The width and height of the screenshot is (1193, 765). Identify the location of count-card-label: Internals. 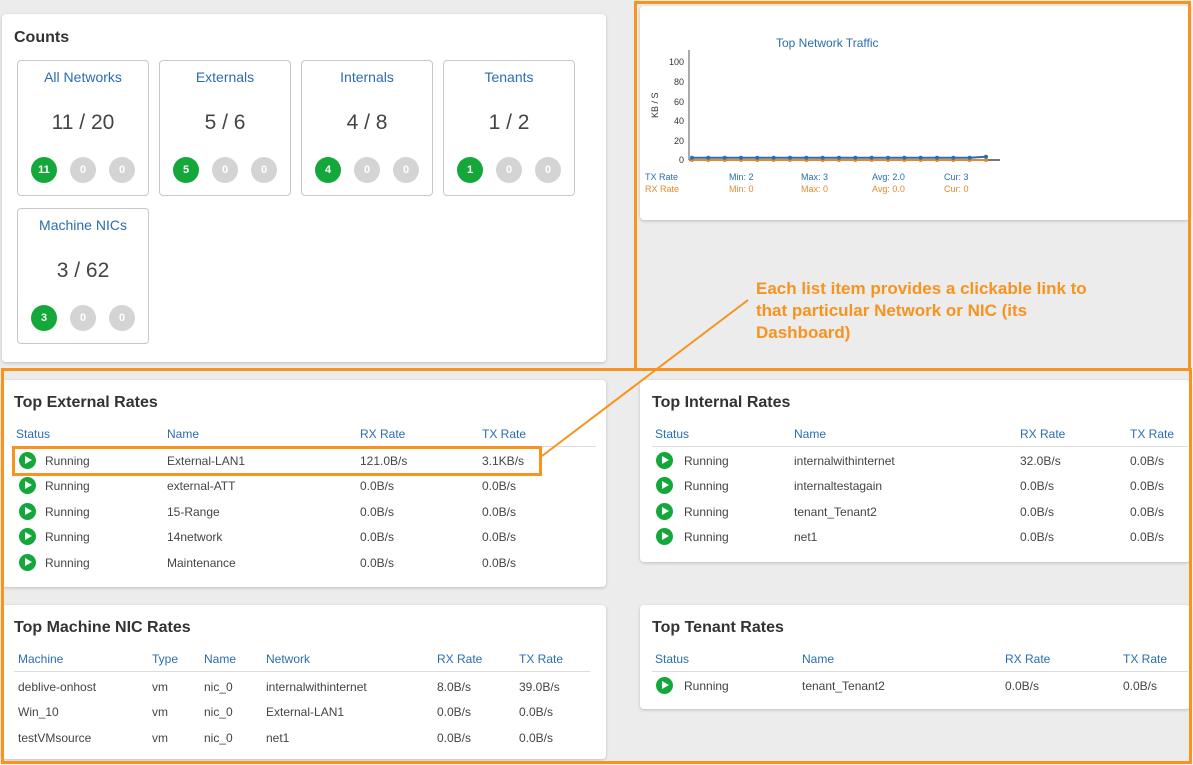
(367, 77).